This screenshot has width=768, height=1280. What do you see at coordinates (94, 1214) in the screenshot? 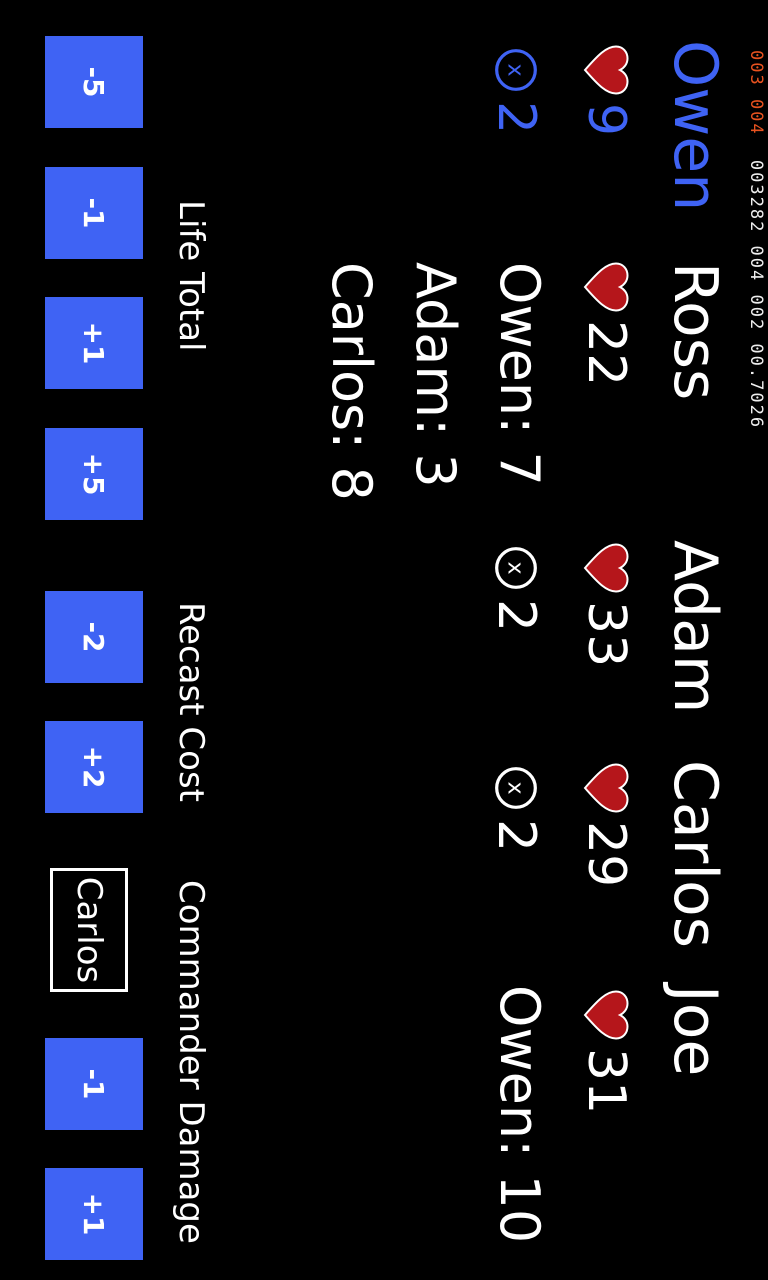
I see `damage-plus-1-button: +1` at bounding box center [94, 1214].